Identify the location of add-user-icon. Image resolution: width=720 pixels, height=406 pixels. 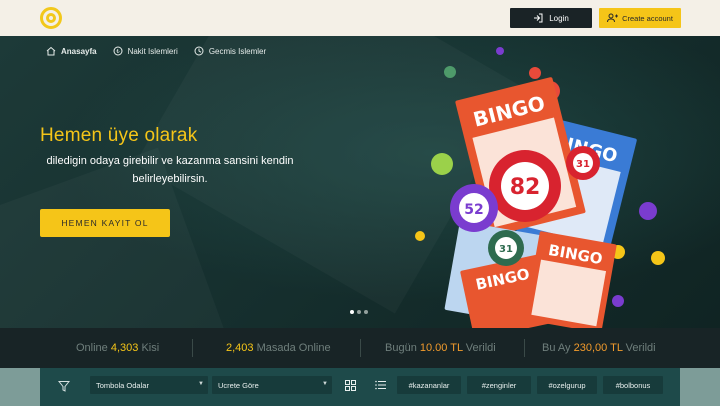
(613, 18).